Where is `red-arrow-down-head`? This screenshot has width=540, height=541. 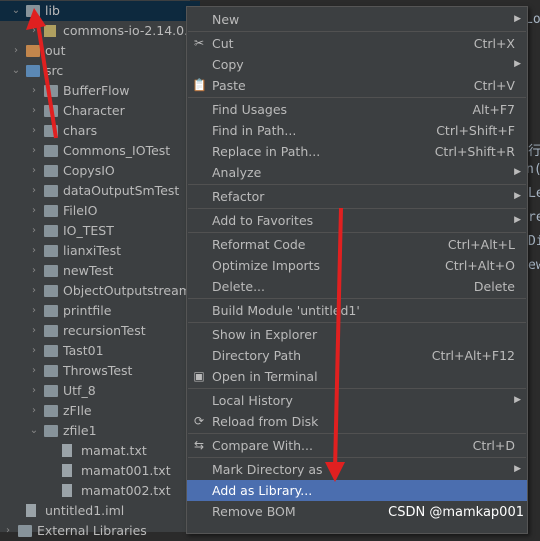 red-arrow-down-head is located at coordinates (335, 472).